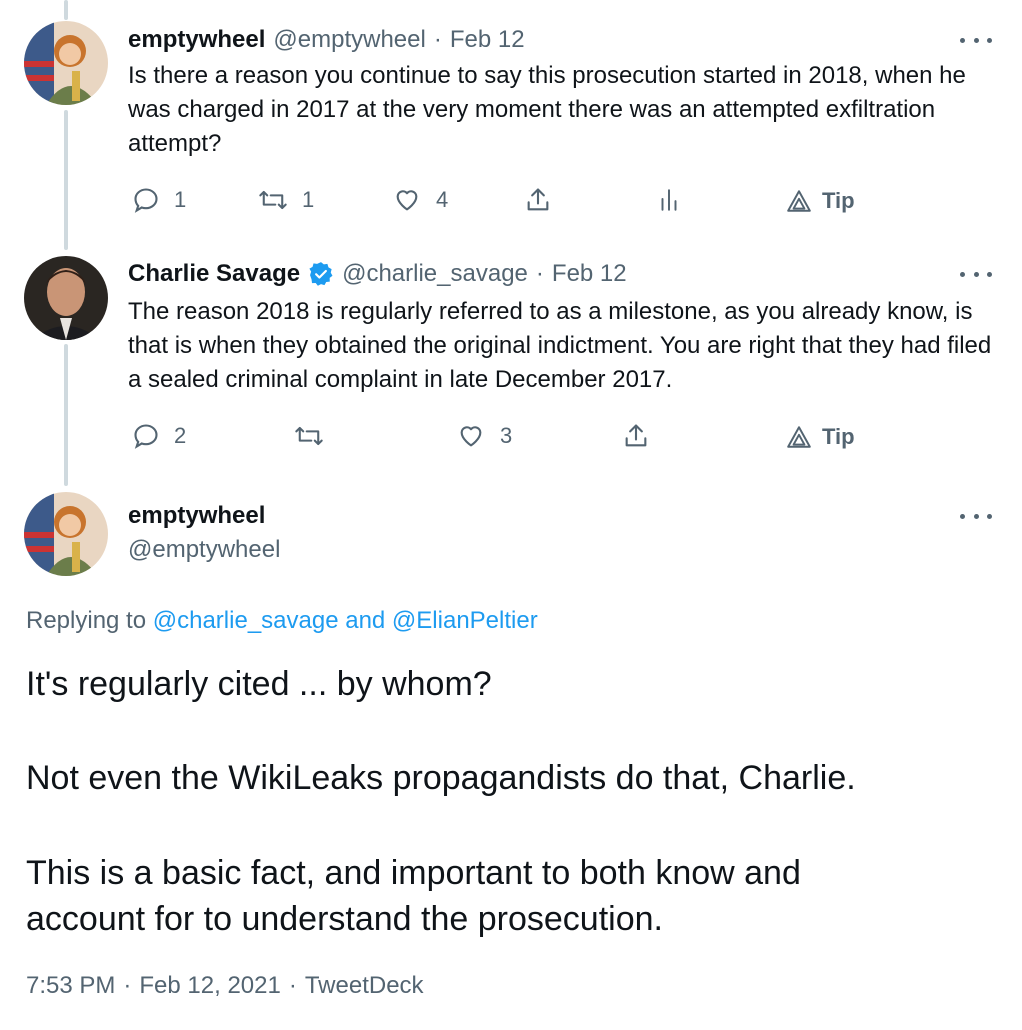 The image size is (1022, 1030). Describe the element at coordinates (506, 435) in the screenshot. I see `like-count: 3` at that location.